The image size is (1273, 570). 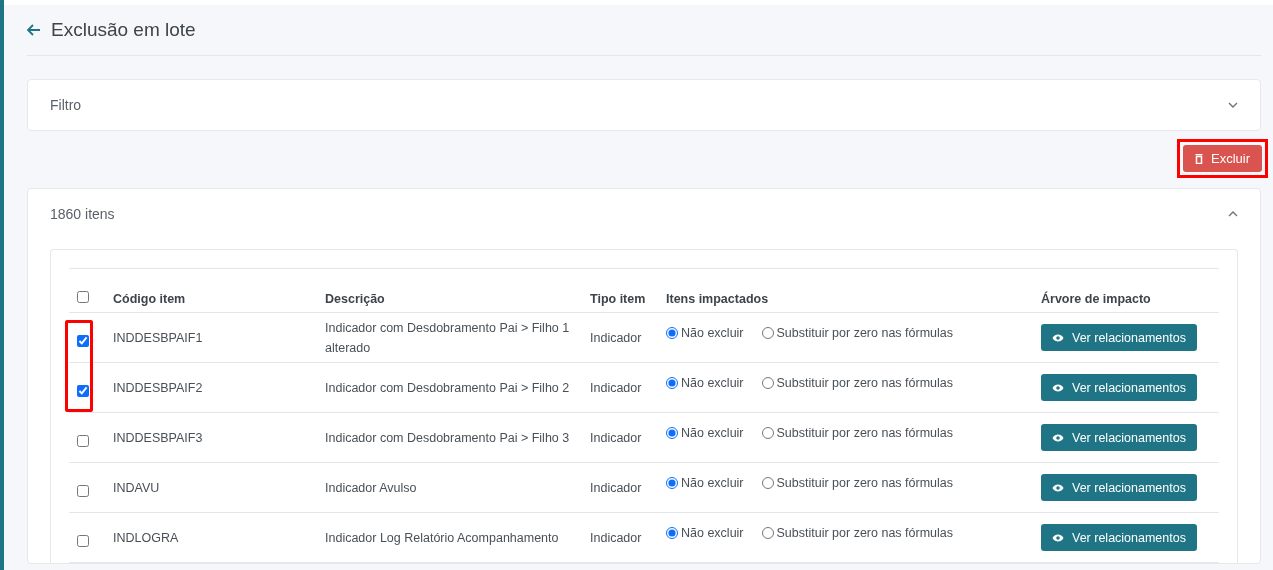 I want to click on table-cell: INDDESBPAIF1, so click(x=211, y=337).